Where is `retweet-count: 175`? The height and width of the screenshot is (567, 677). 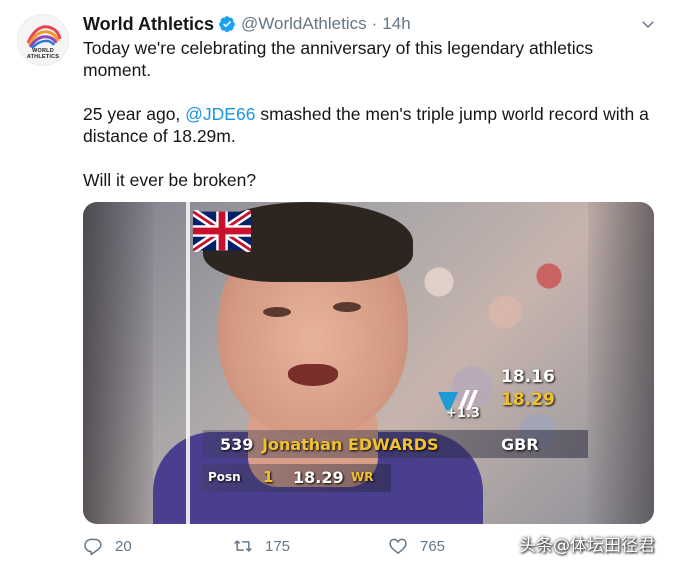 retweet-count: 175 is located at coordinates (278, 546).